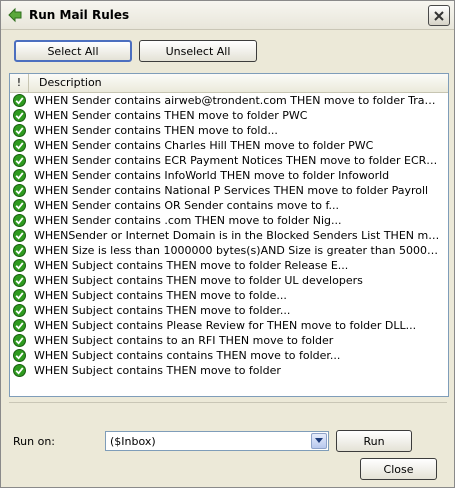 This screenshot has width=455, height=488. What do you see at coordinates (79, 15) in the screenshot?
I see `window-title: Run Mail Rules` at bounding box center [79, 15].